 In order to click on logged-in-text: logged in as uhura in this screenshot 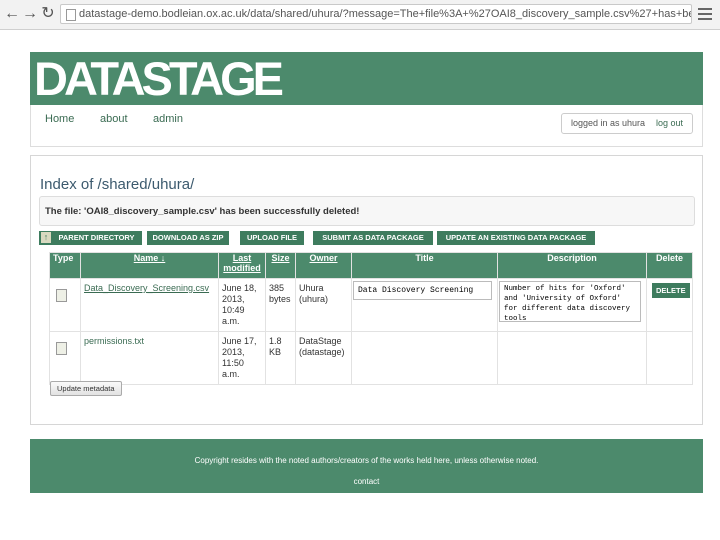, I will do `click(608, 123)`.